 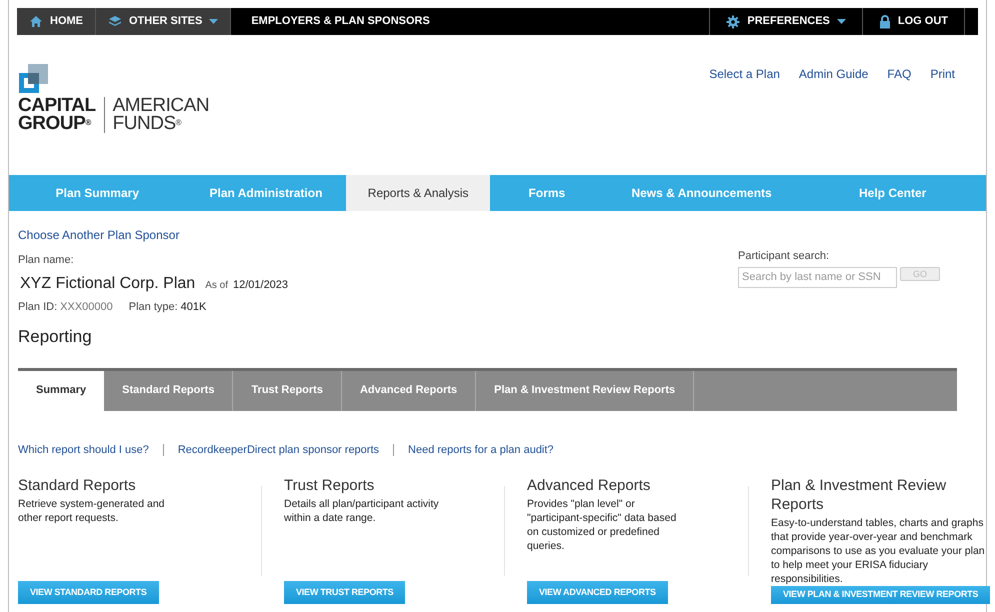 I want to click on as-of-label: As of, so click(x=216, y=285).